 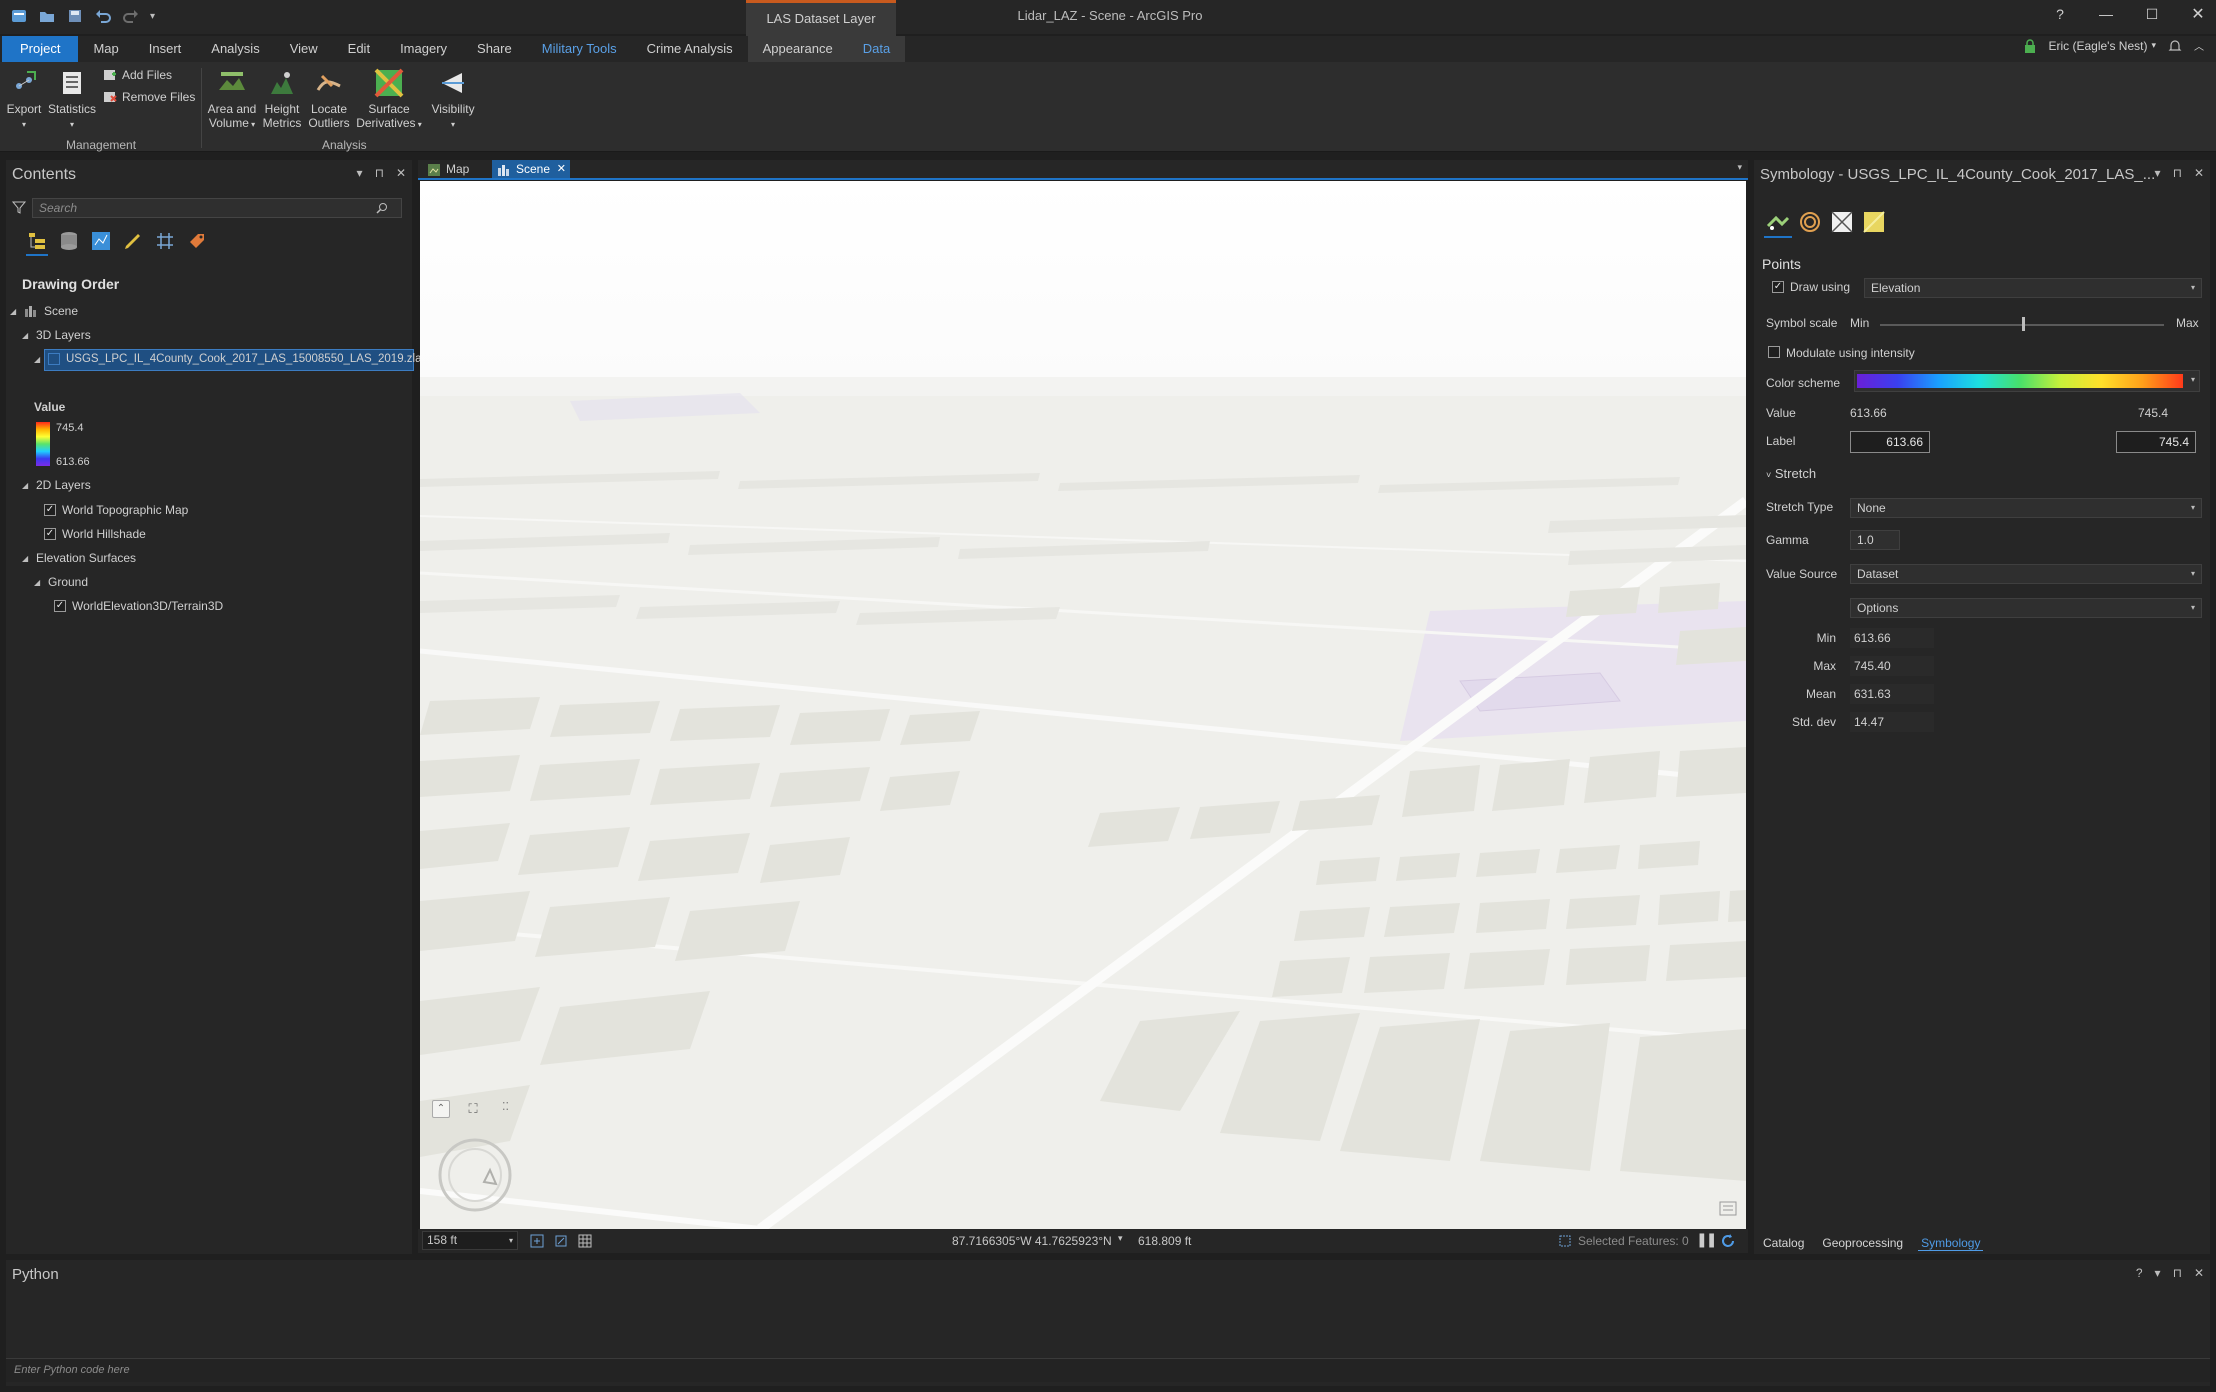 I want to click on tab-scene-view: Scene ✕, so click(x=531, y=169).